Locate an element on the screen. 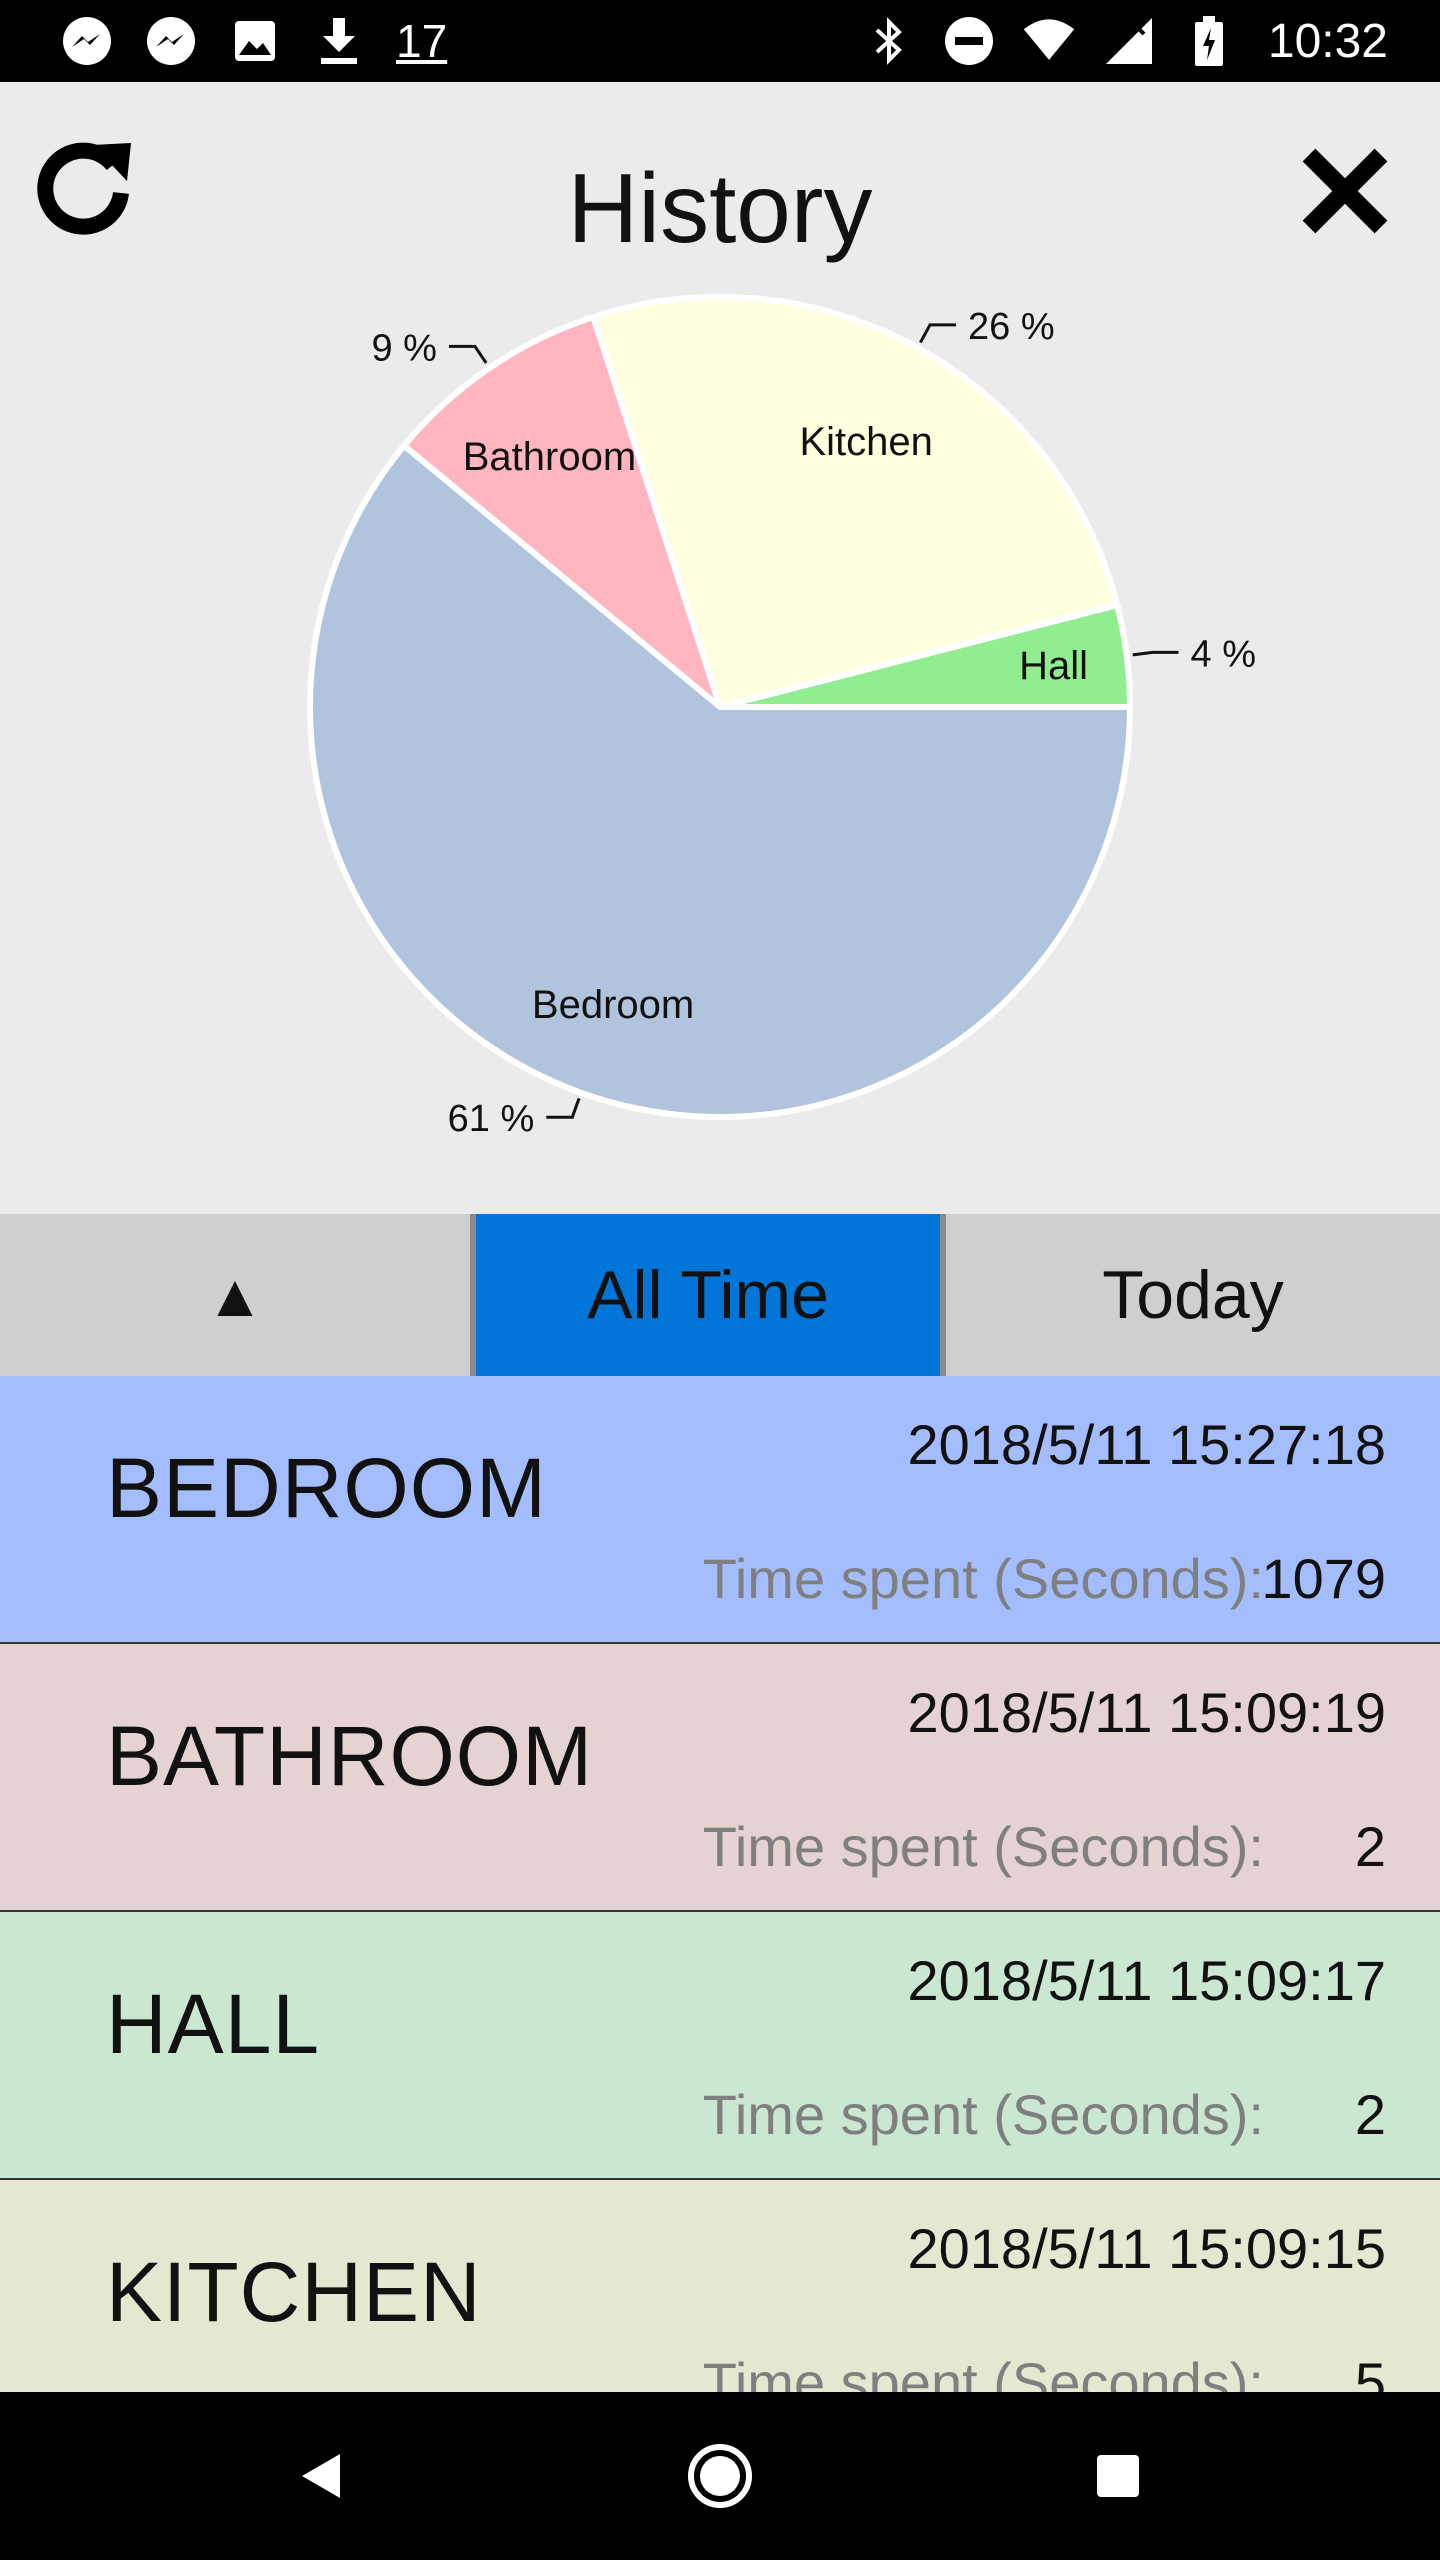 This screenshot has width=1440, height=2560. timestamp: 2018/5/11 15:09:17 is located at coordinates (1146, 1980).